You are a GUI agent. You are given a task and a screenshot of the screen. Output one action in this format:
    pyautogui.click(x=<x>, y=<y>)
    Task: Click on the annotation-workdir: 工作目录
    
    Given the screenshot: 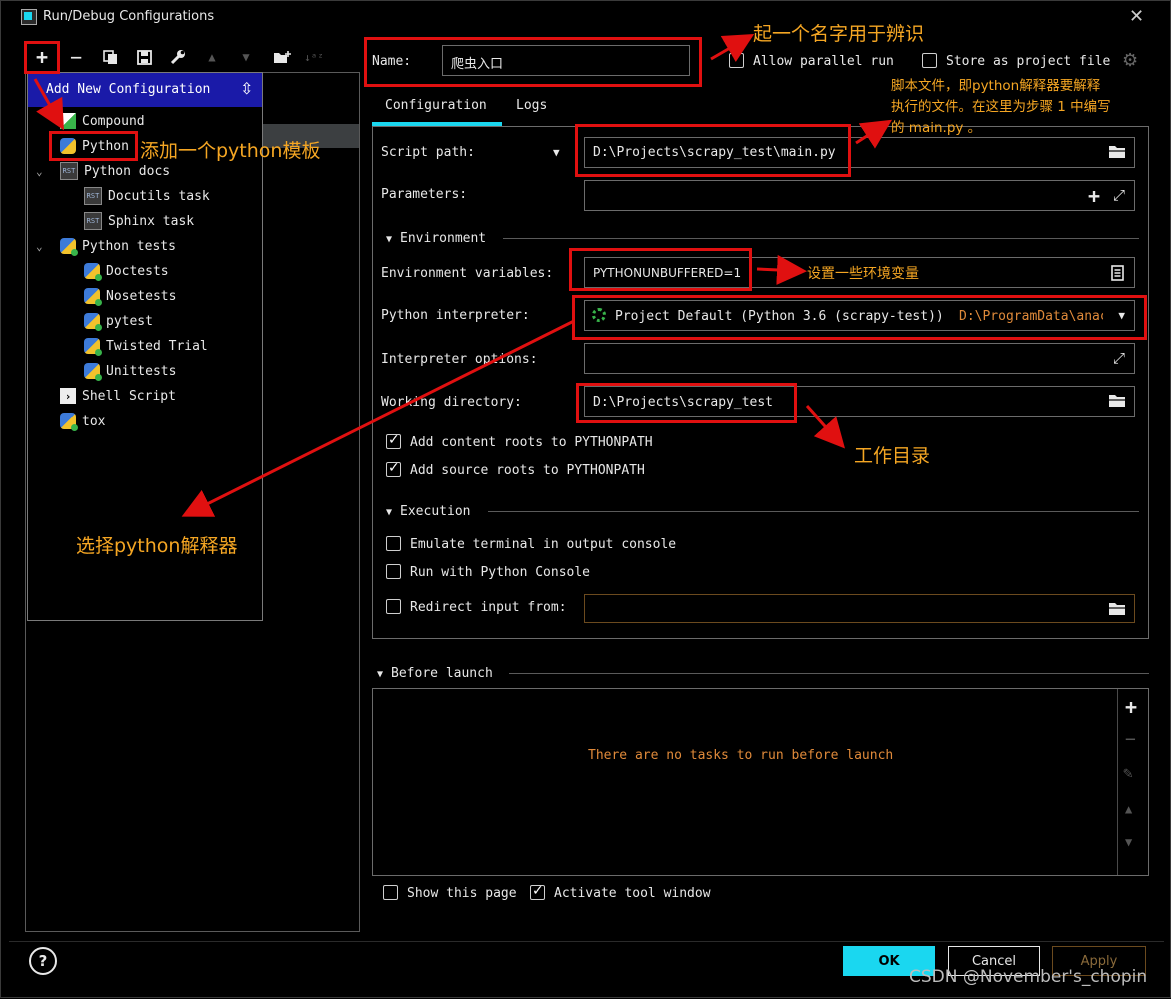 What is the action you would take?
    pyautogui.click(x=892, y=456)
    